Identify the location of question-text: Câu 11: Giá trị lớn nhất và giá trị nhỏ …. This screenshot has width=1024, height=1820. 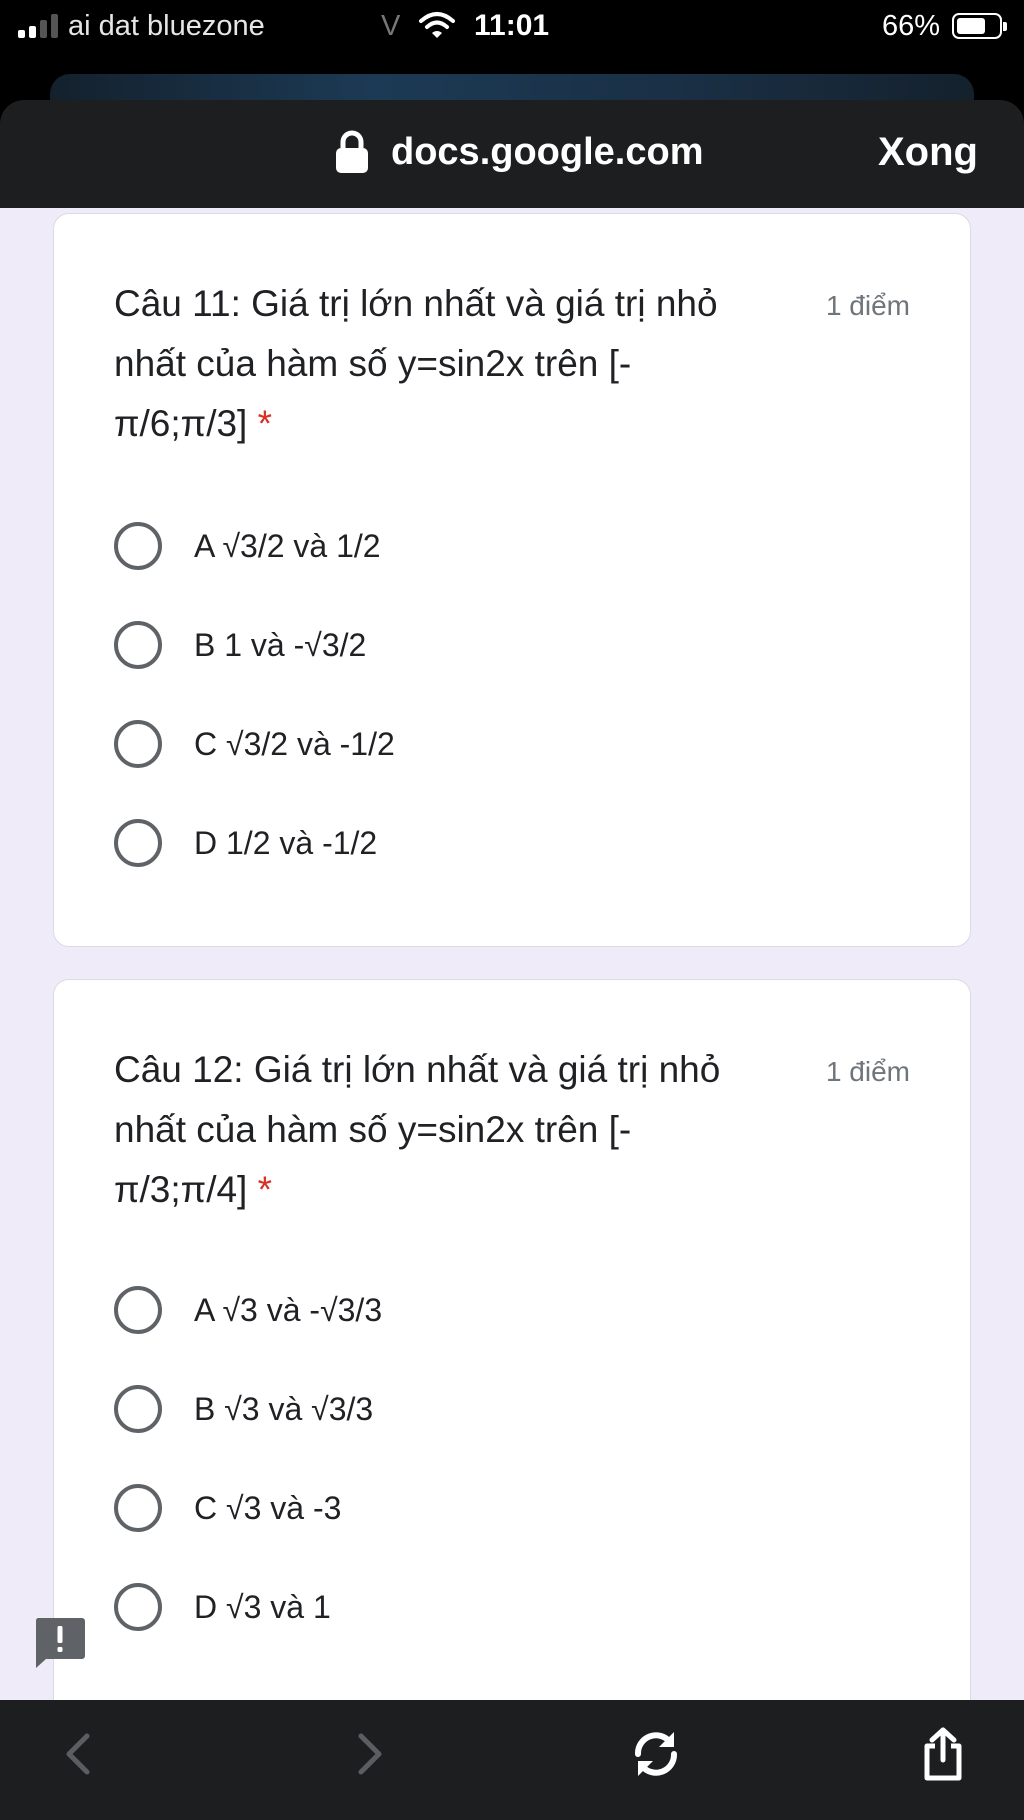
(416, 363).